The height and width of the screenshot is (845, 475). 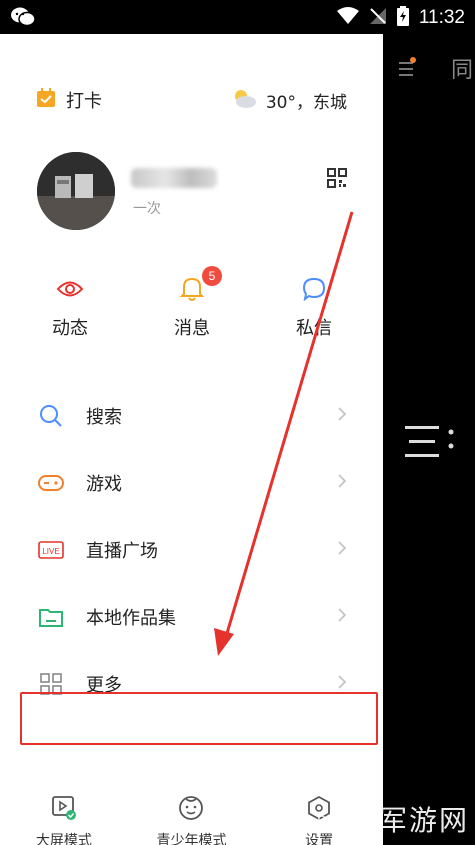 I want to click on status-time: 11:32, so click(x=441, y=17).